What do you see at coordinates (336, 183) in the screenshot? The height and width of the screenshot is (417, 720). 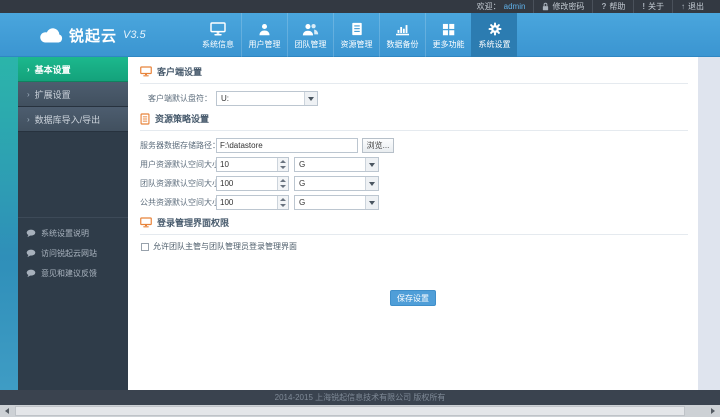 I see `team-quota-unit-select: G` at bounding box center [336, 183].